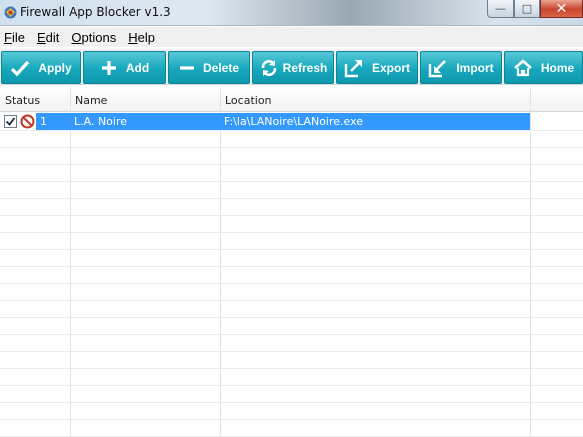  I want to click on home-label: Home, so click(557, 67).